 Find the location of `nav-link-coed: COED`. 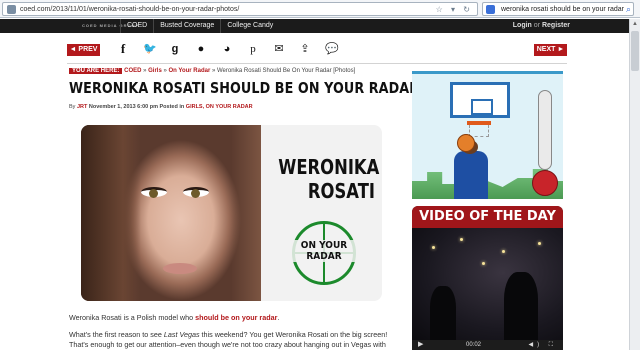

nav-link-coed: COED is located at coordinates (136, 26).